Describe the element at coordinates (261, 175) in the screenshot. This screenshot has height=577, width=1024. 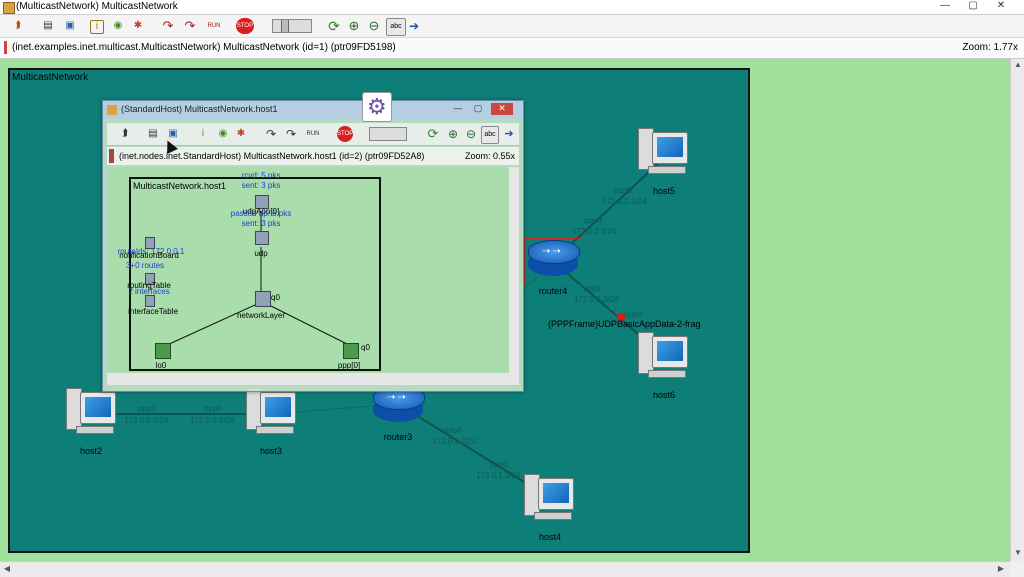
I see `udpapp-rcvd: rcvd: 5 pks` at that location.